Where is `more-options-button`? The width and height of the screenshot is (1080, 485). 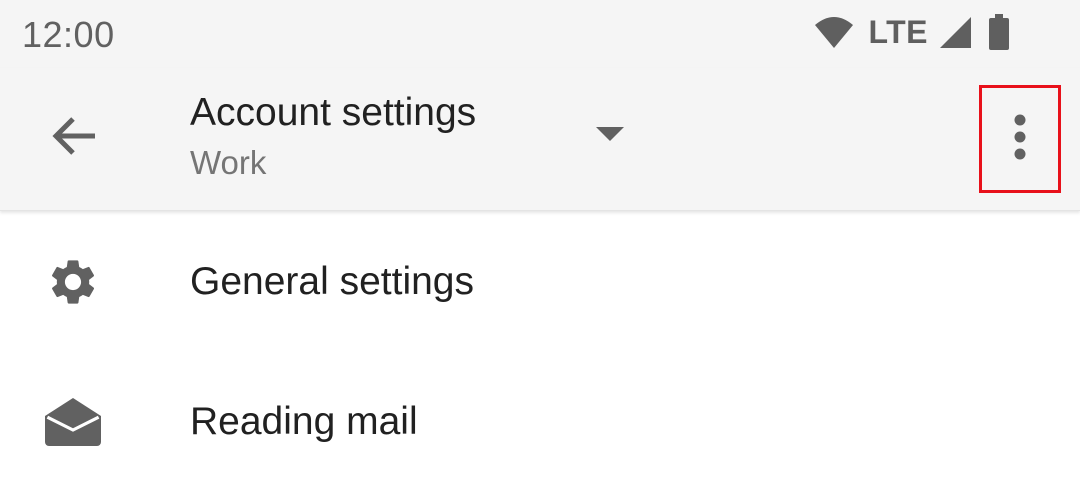
more-options-button is located at coordinates (1020, 139).